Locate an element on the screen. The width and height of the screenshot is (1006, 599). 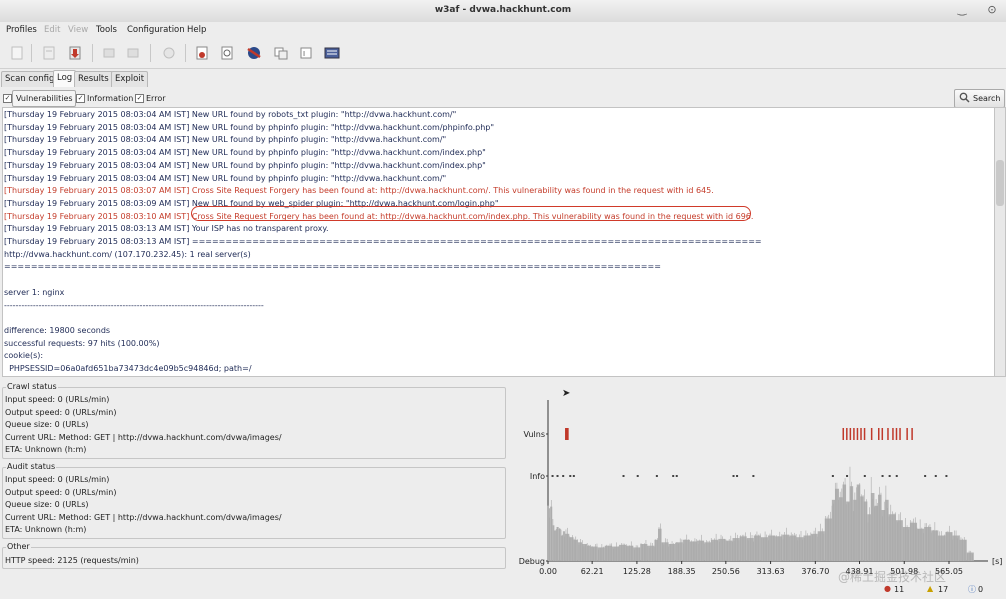
export-request-icon is located at coordinates (281, 53).